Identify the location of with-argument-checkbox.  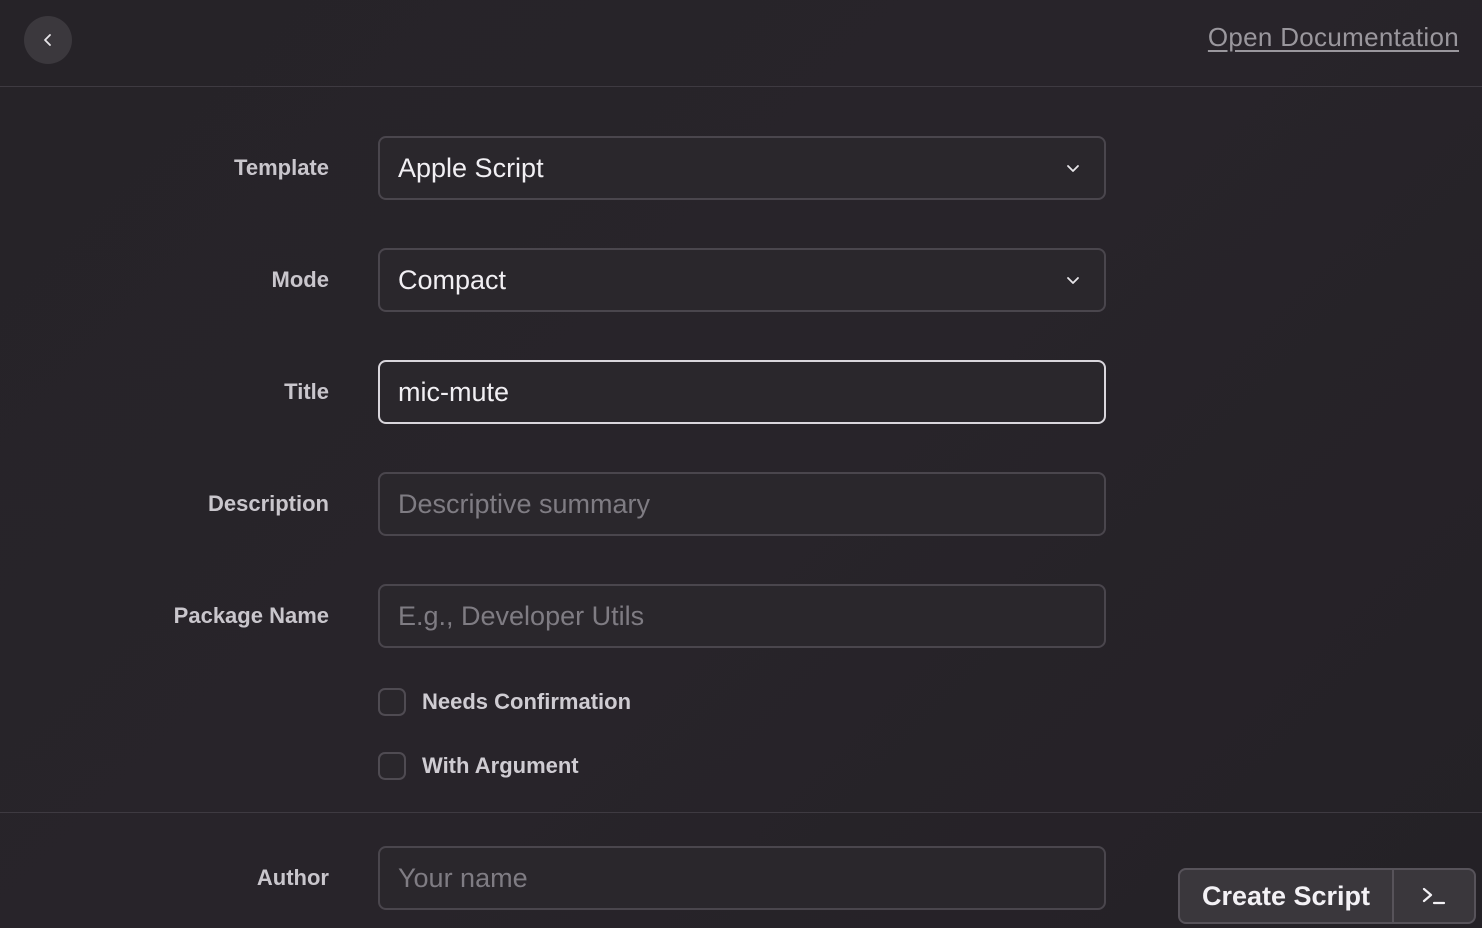
(392, 766).